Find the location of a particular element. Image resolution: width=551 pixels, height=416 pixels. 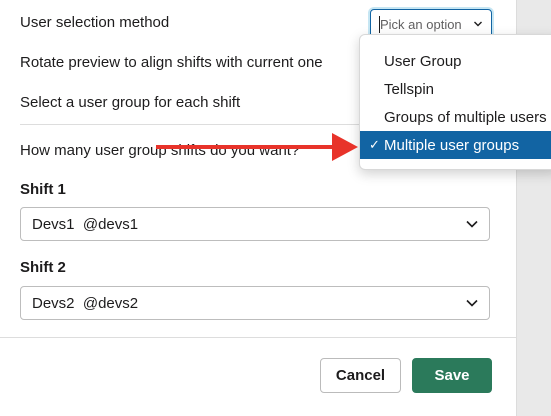

select-user-group-label: Select a user group for each shift is located at coordinates (130, 102).